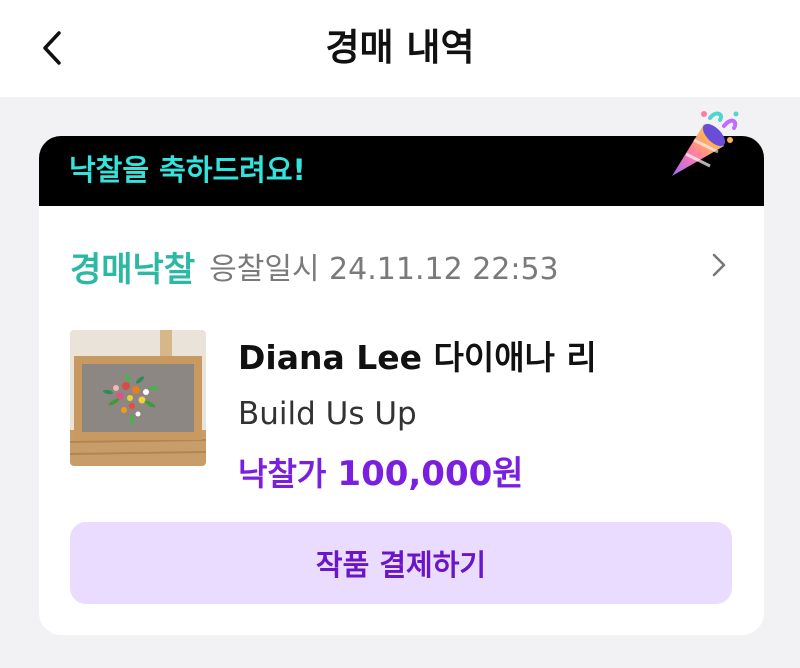 The height and width of the screenshot is (668, 800). Describe the element at coordinates (282, 474) in the screenshot. I see `price-label: 낙찰가` at that location.